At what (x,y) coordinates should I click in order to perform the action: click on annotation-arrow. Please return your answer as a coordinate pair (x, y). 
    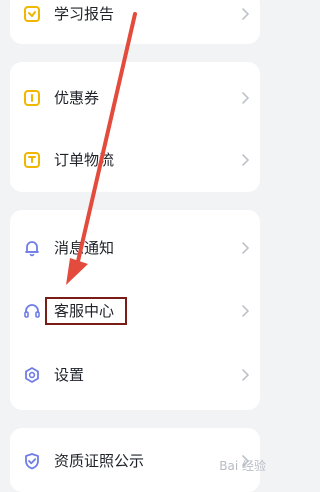
    Looking at the image, I should click on (101, 148).